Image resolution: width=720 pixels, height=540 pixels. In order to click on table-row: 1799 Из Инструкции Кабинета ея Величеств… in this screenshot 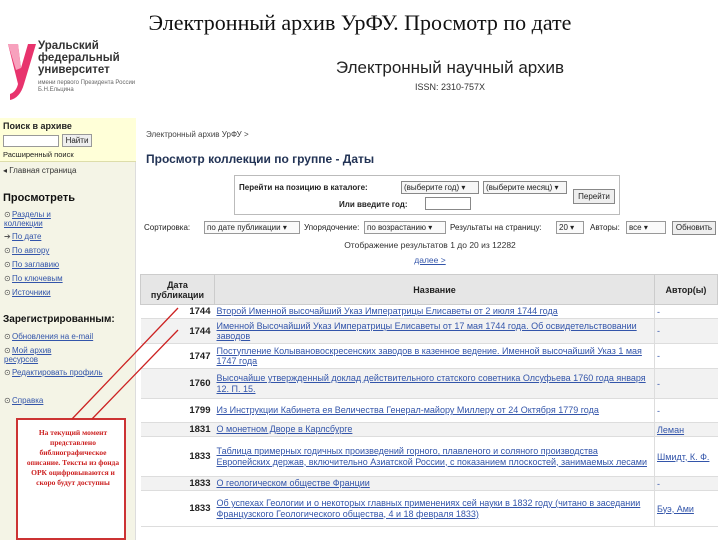, I will do `click(429, 410)`.